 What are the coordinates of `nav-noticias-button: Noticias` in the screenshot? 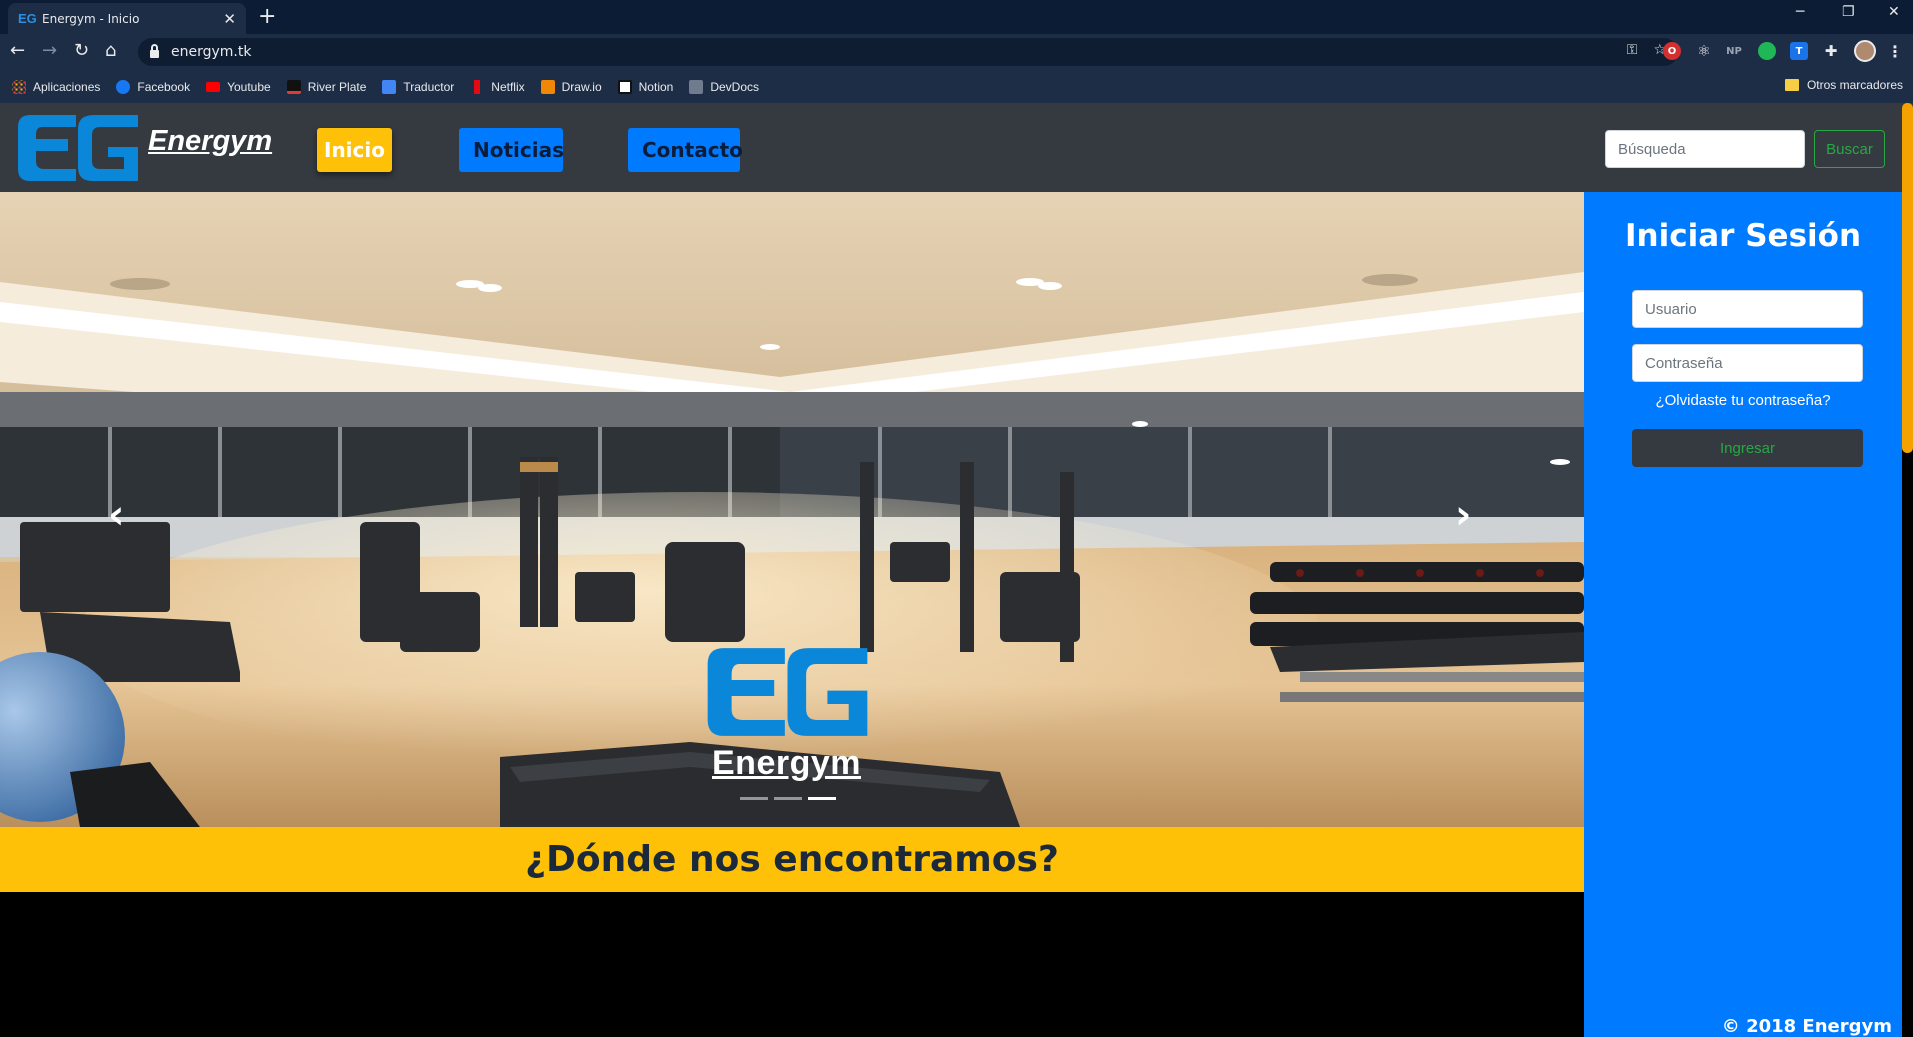 It's located at (511, 150).